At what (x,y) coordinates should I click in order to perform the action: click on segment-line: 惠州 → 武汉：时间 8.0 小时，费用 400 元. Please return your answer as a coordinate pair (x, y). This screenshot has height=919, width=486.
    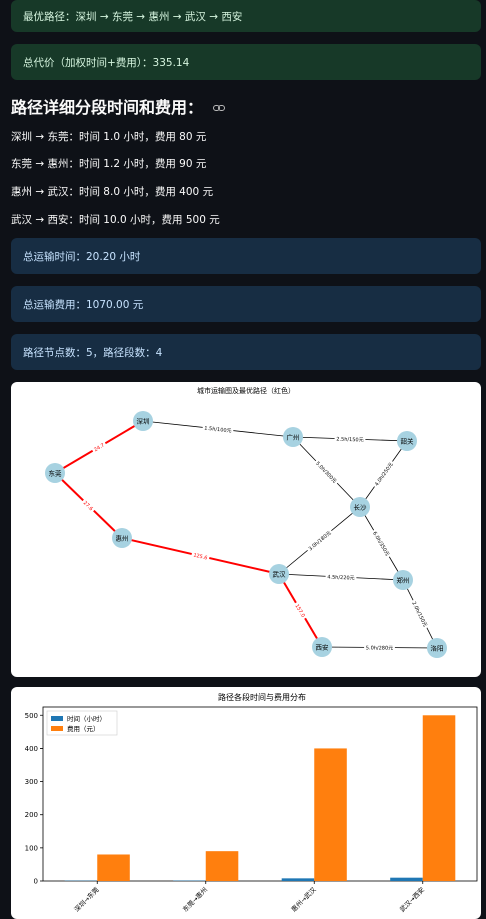
    Looking at the image, I should click on (112, 192).